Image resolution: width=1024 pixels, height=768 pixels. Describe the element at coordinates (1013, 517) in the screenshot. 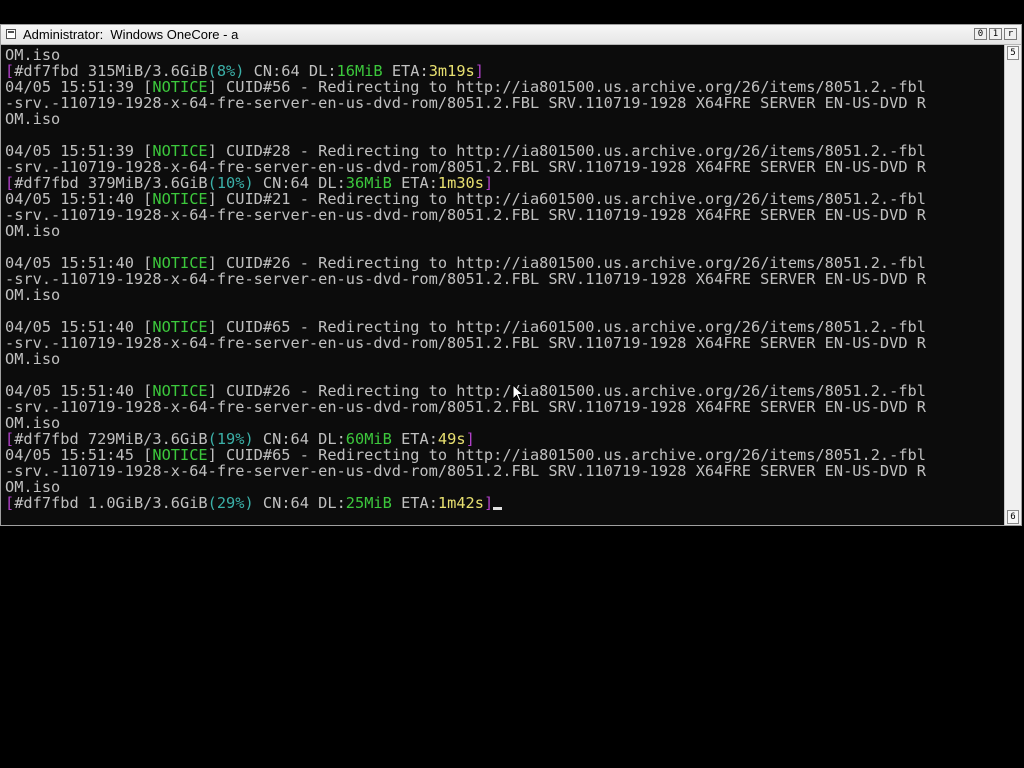

I see `scroll-down-arrow-icon: 6` at that location.